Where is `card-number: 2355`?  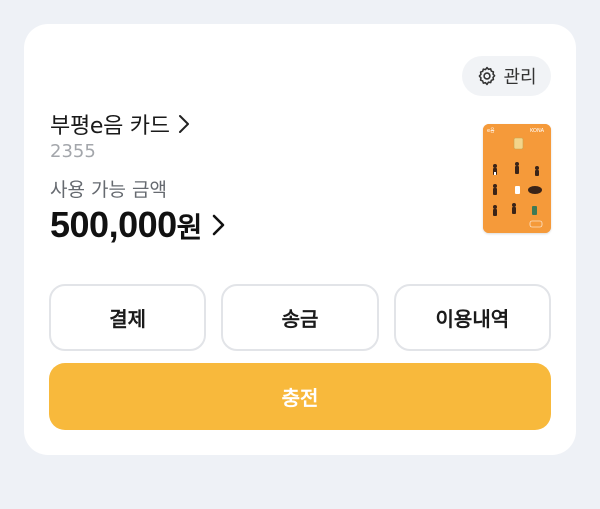
card-number: 2355 is located at coordinates (73, 151).